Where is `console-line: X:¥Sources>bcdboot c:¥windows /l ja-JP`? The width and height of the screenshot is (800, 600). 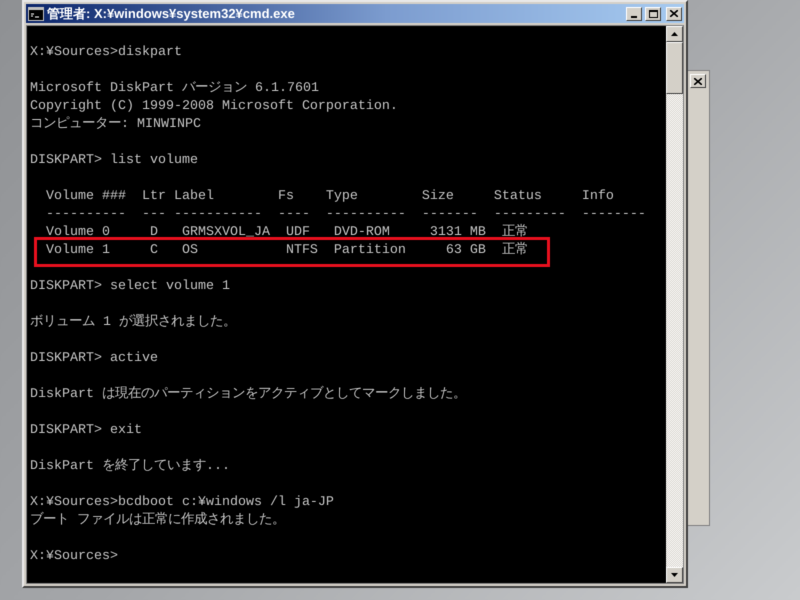 console-line: X:¥Sources>bcdboot c:¥windows /l ja-JP is located at coordinates (182, 502).